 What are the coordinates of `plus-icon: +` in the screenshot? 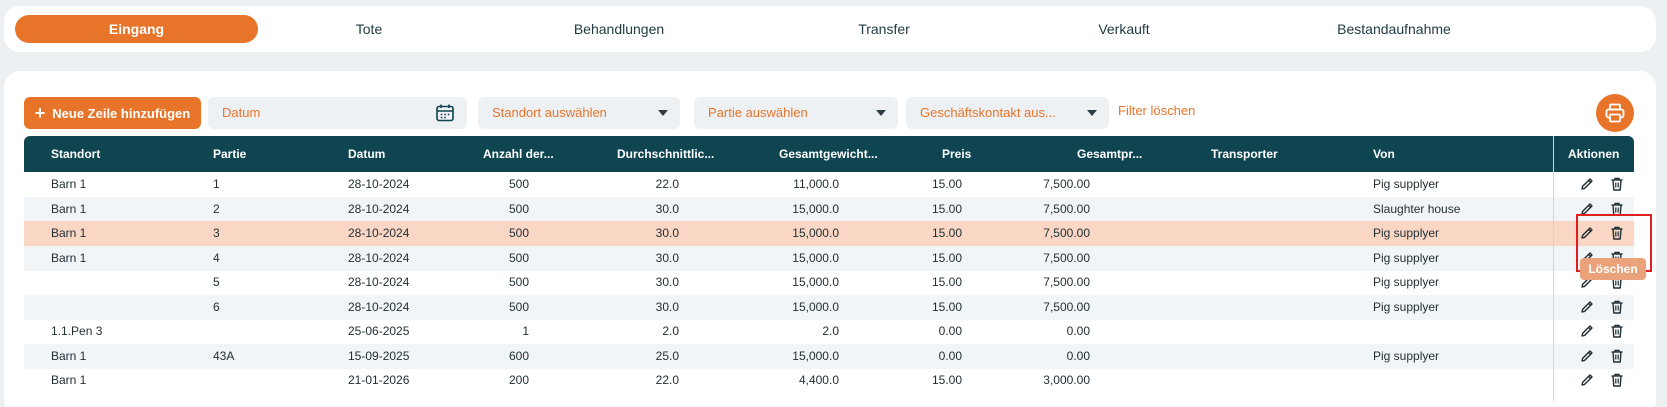 It's located at (40, 113).